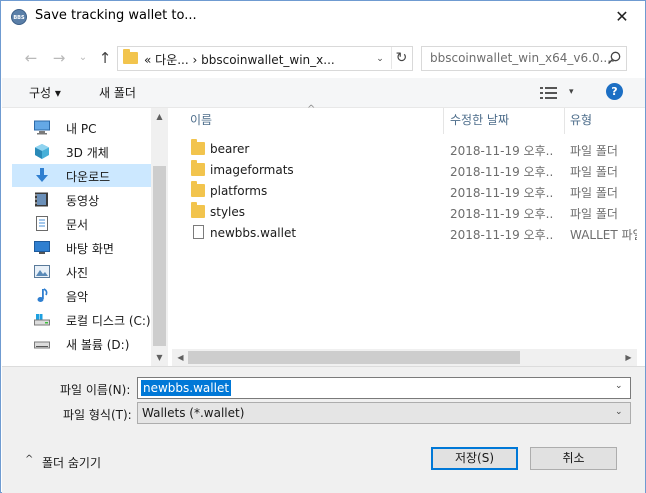  I want to click on hide-folders-button: ^ 폴더 숨기기, so click(74, 462).